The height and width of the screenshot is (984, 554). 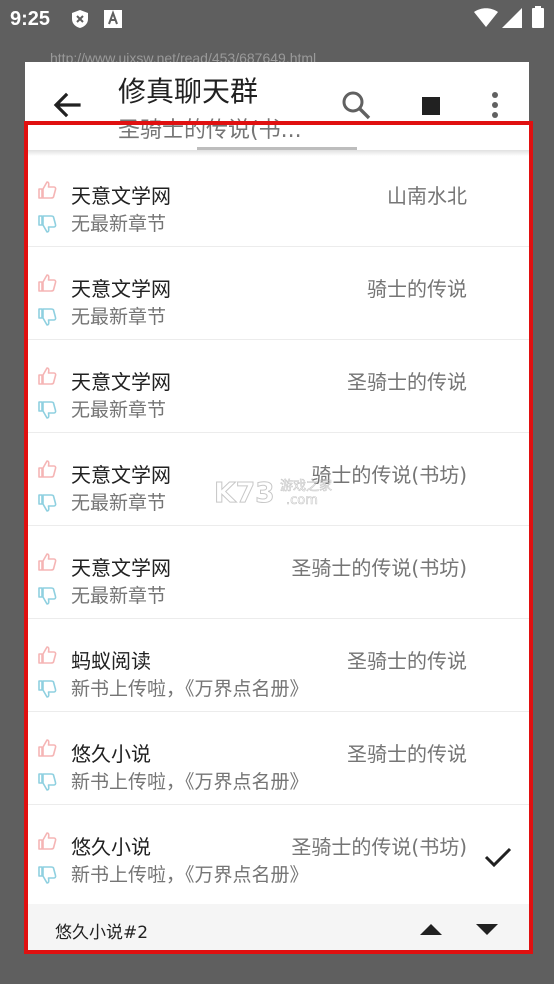 I want to click on book-name: 骑士的传说(书坊), so click(x=389, y=475).